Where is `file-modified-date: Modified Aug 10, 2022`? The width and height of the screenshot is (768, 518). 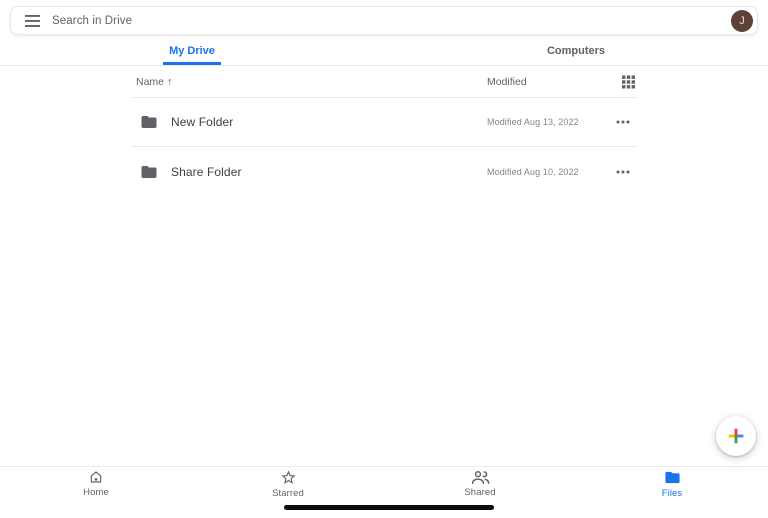 file-modified-date: Modified Aug 10, 2022 is located at coordinates (533, 171).